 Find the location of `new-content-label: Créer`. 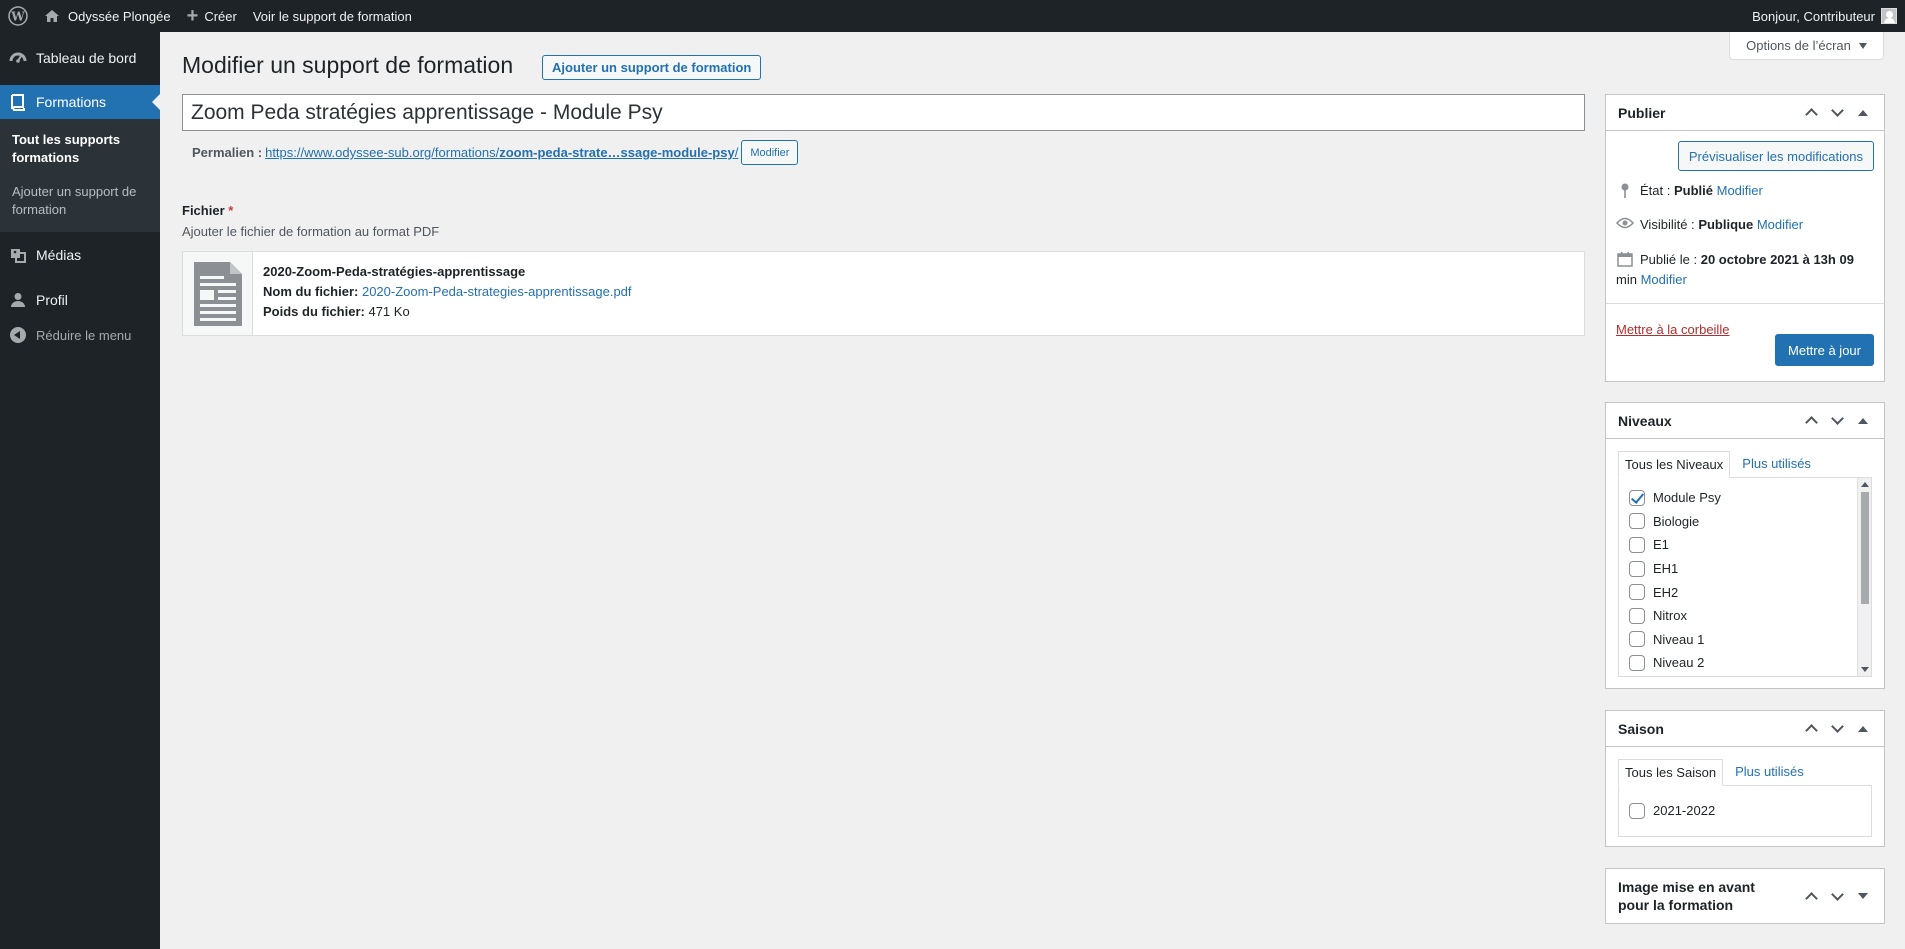

new-content-label: Créer is located at coordinates (220, 16).